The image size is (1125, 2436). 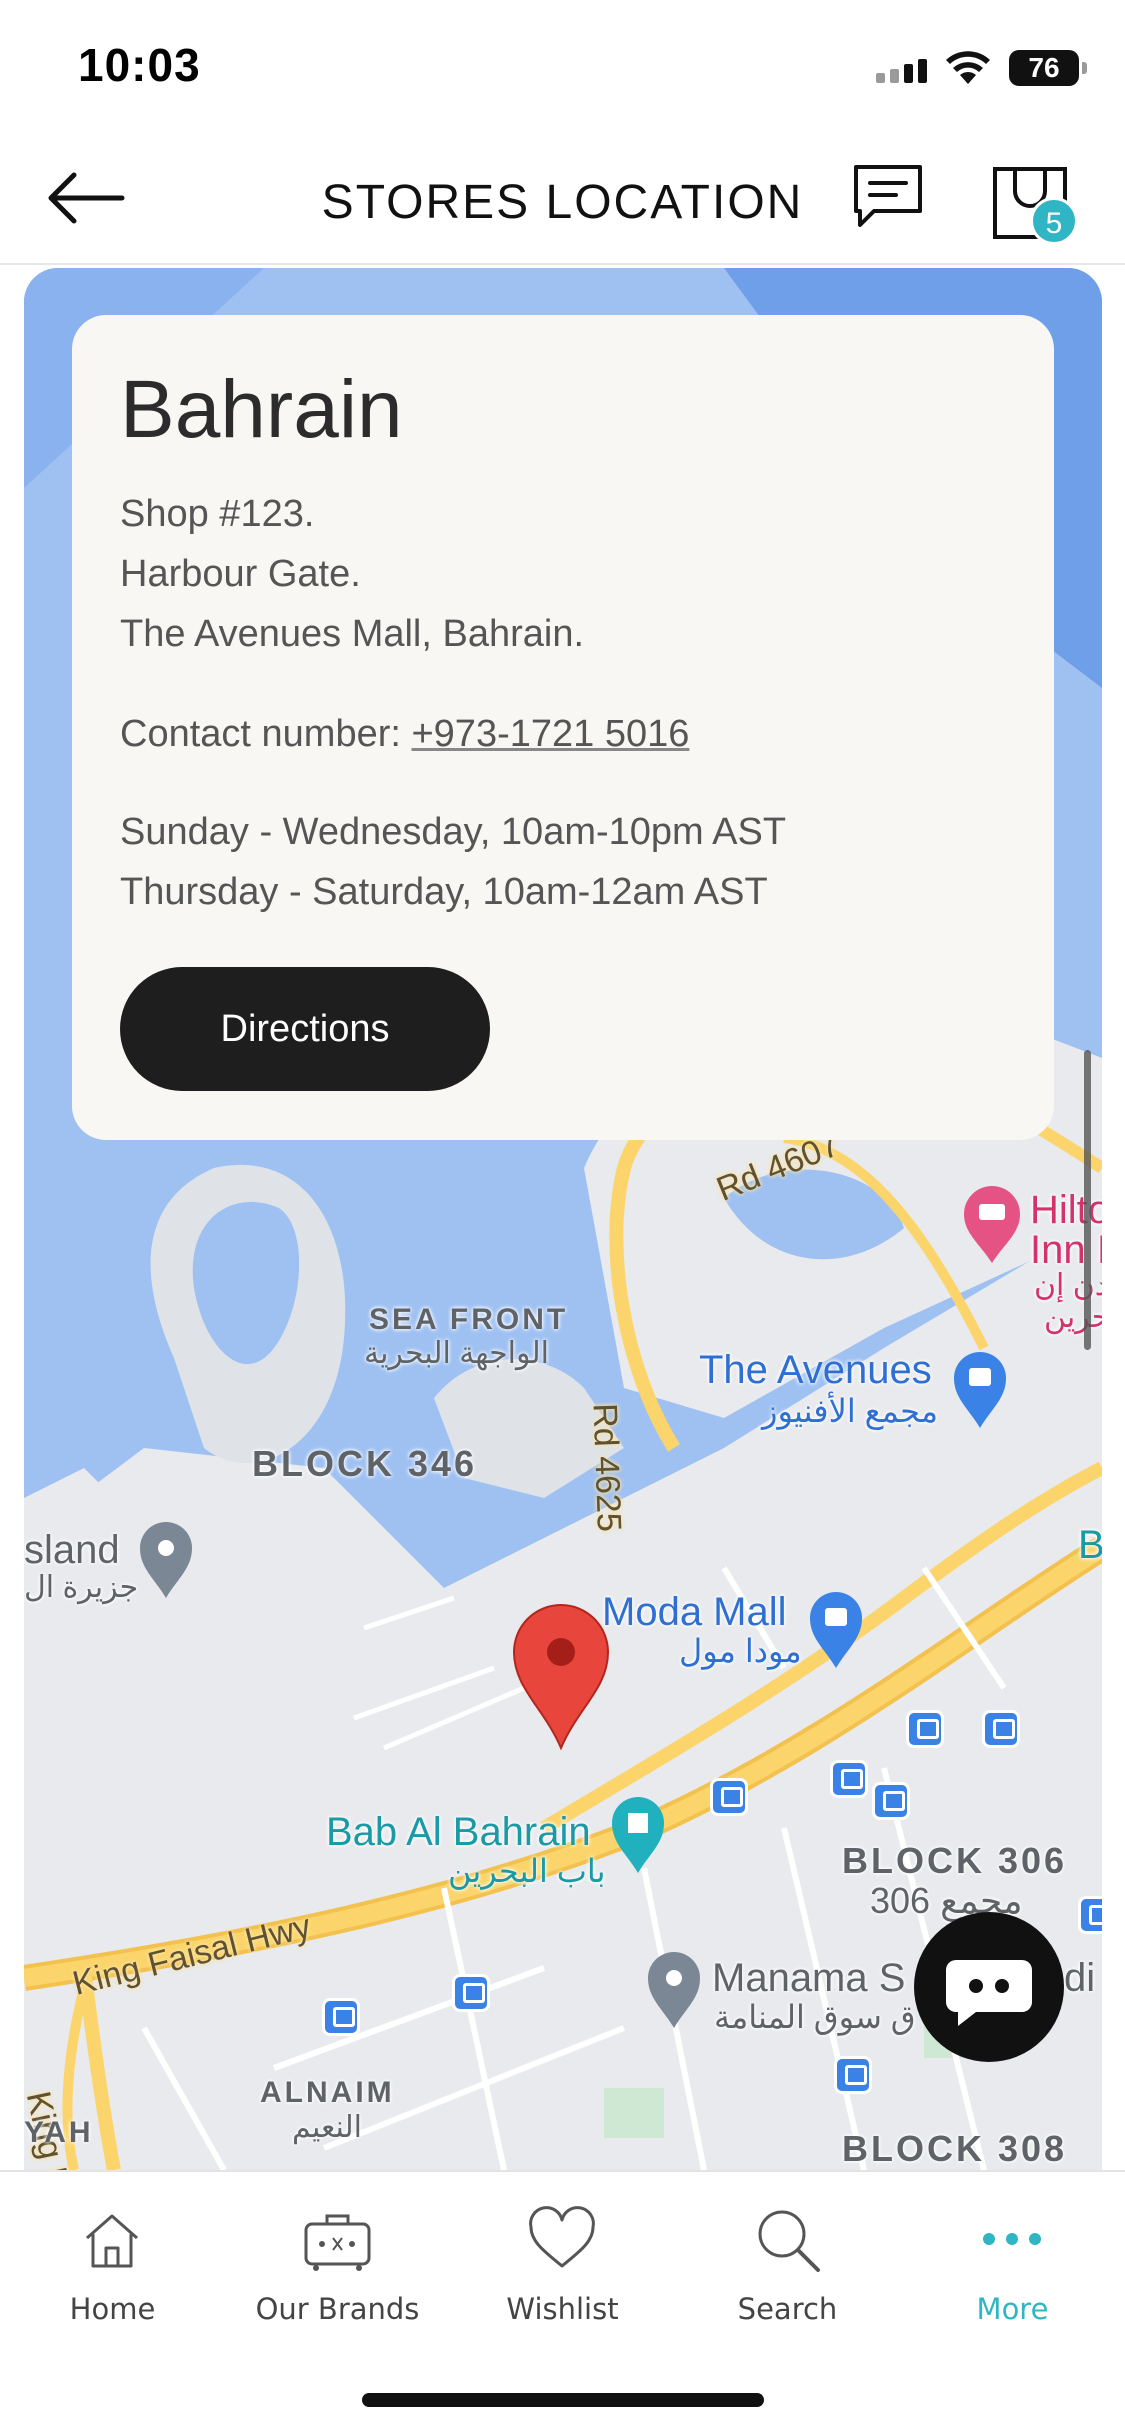 What do you see at coordinates (562, 2272) in the screenshot?
I see `nav-item-wishlist: Wishlist` at bounding box center [562, 2272].